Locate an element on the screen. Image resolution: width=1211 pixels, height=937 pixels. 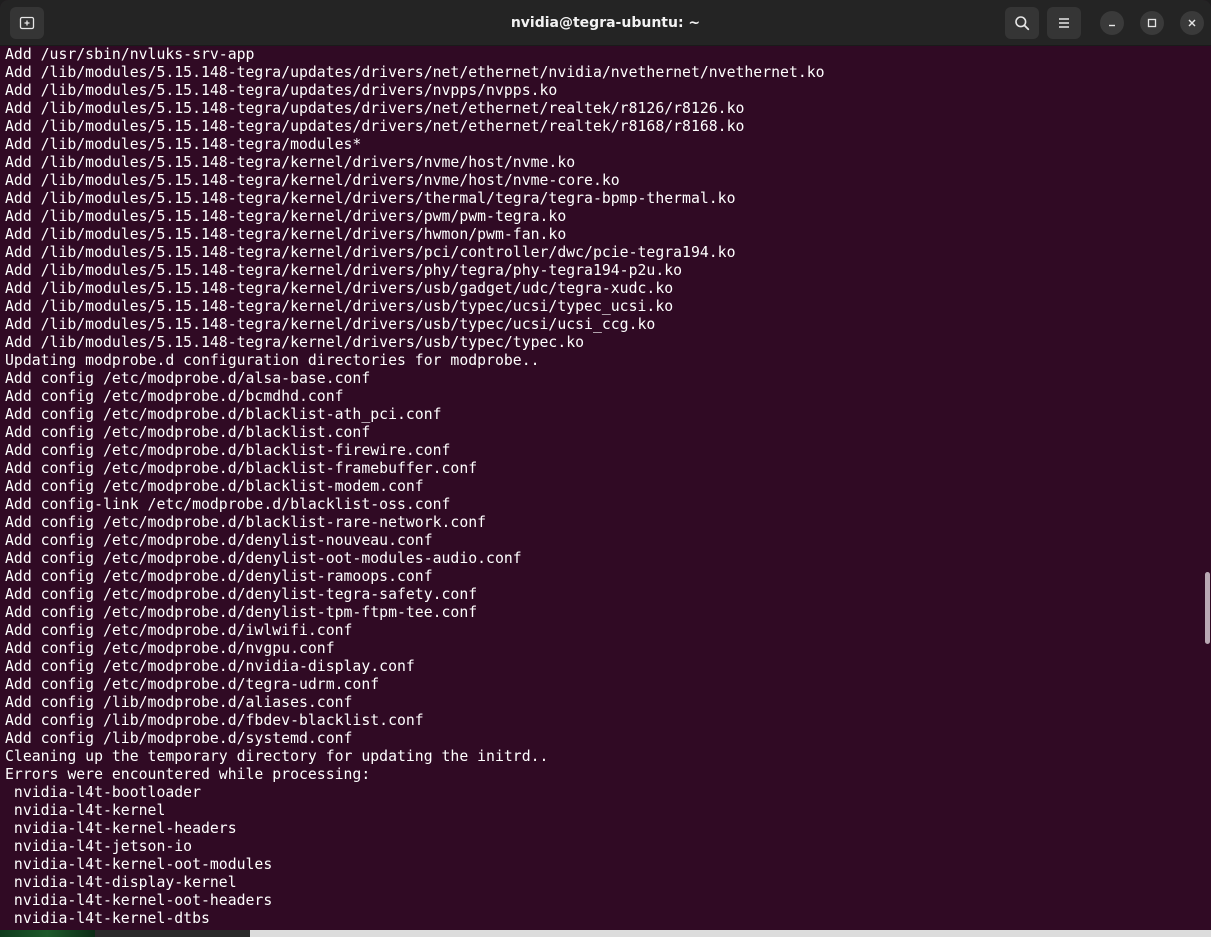
search-button is located at coordinates (1022, 23).